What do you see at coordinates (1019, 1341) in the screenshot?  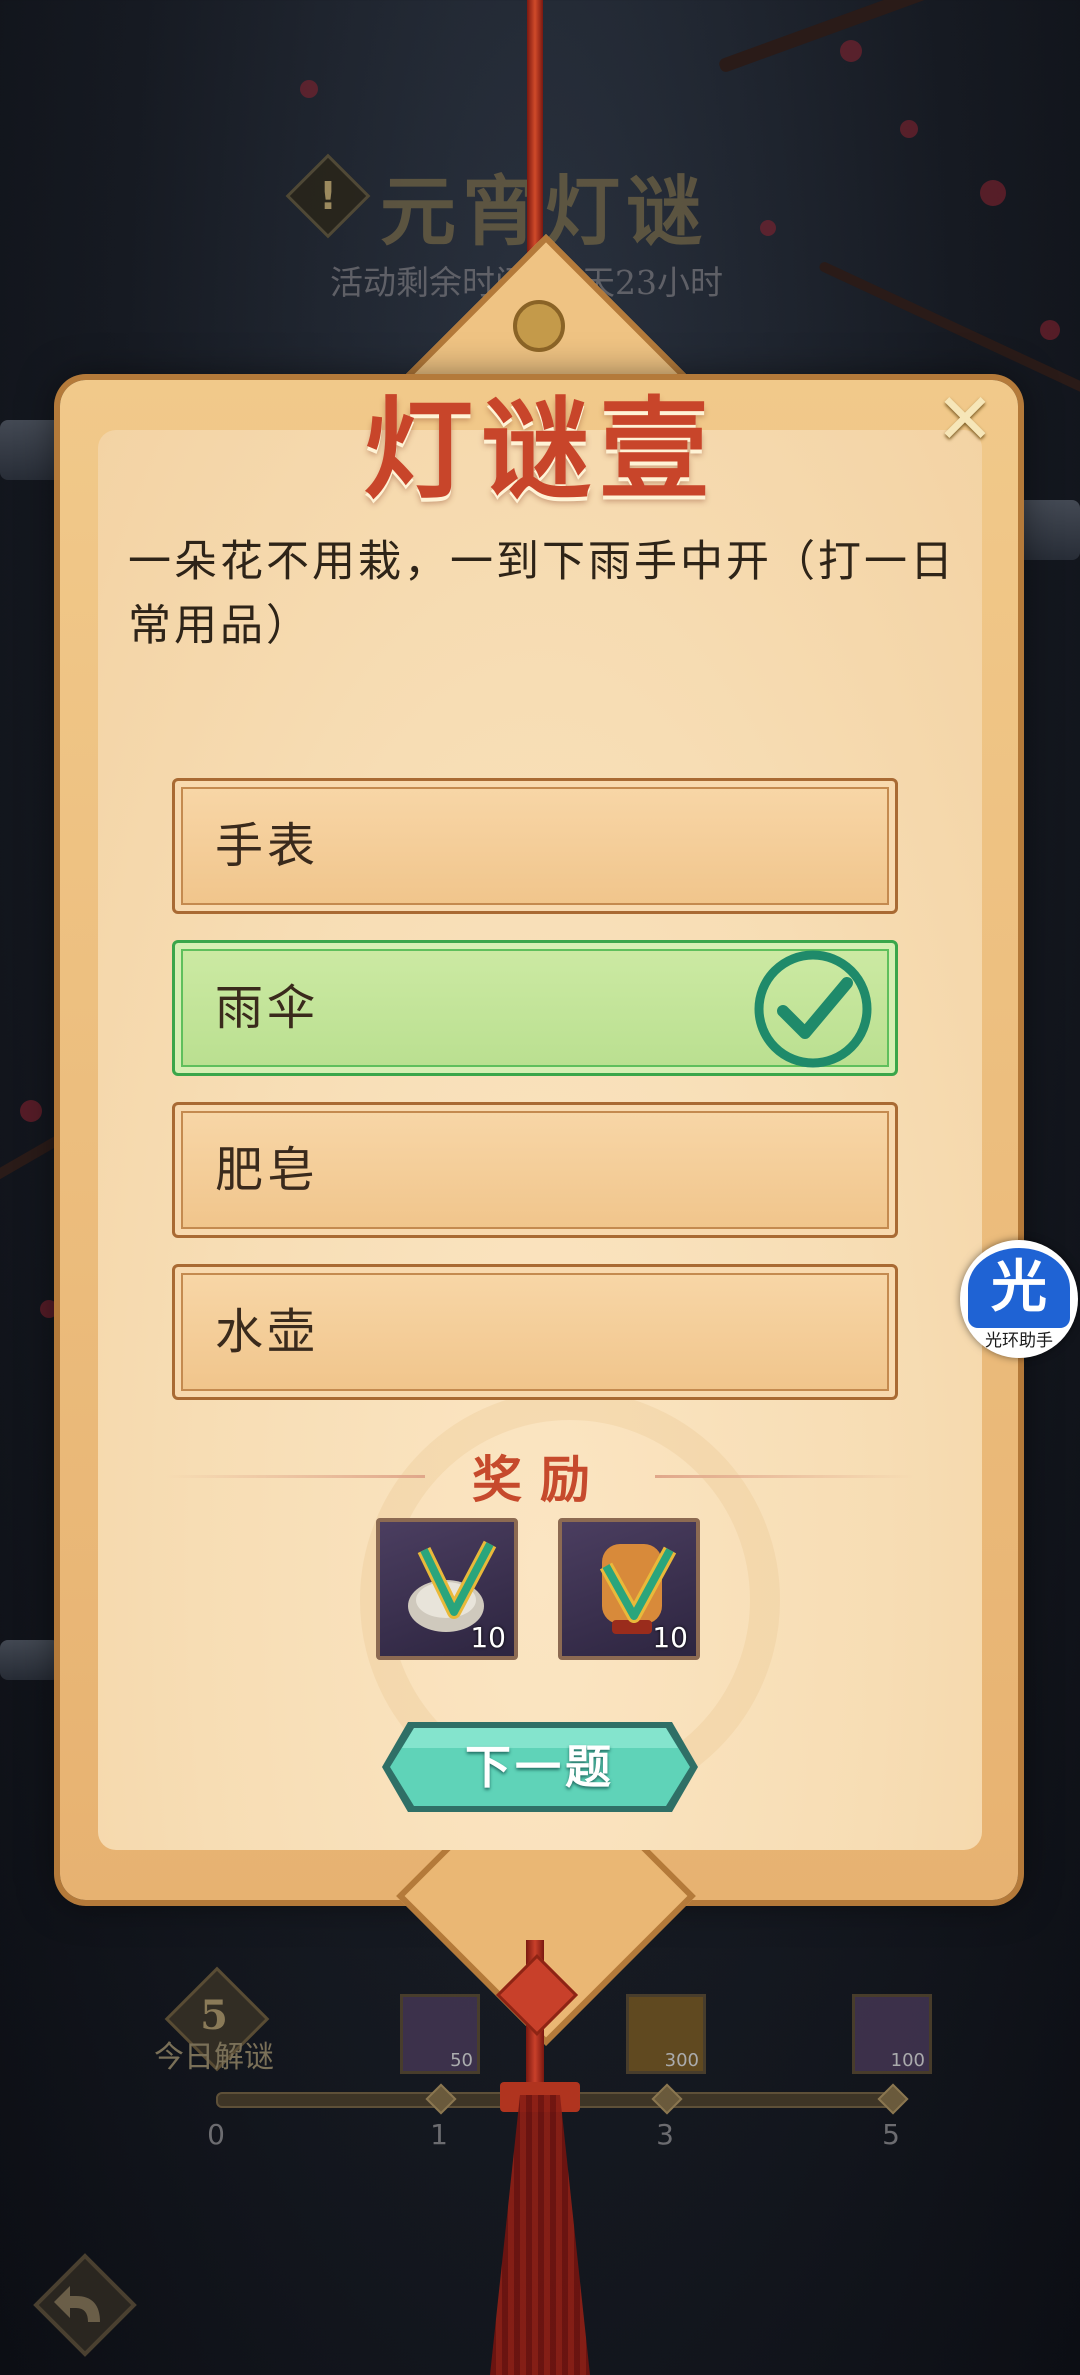 I see `helper-label: 光环助手` at bounding box center [1019, 1341].